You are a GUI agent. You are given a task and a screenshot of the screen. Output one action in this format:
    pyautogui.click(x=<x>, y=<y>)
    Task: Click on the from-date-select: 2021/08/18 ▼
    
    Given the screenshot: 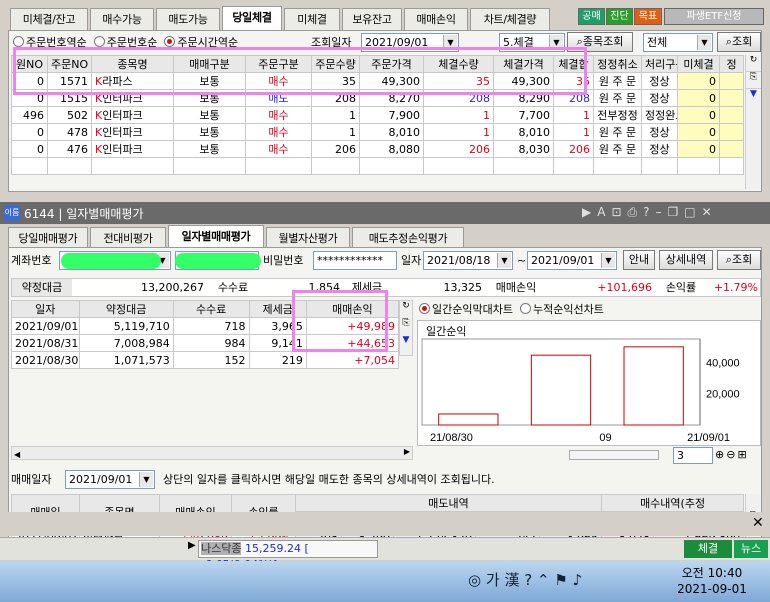 What is the action you would take?
    pyautogui.click(x=468, y=260)
    